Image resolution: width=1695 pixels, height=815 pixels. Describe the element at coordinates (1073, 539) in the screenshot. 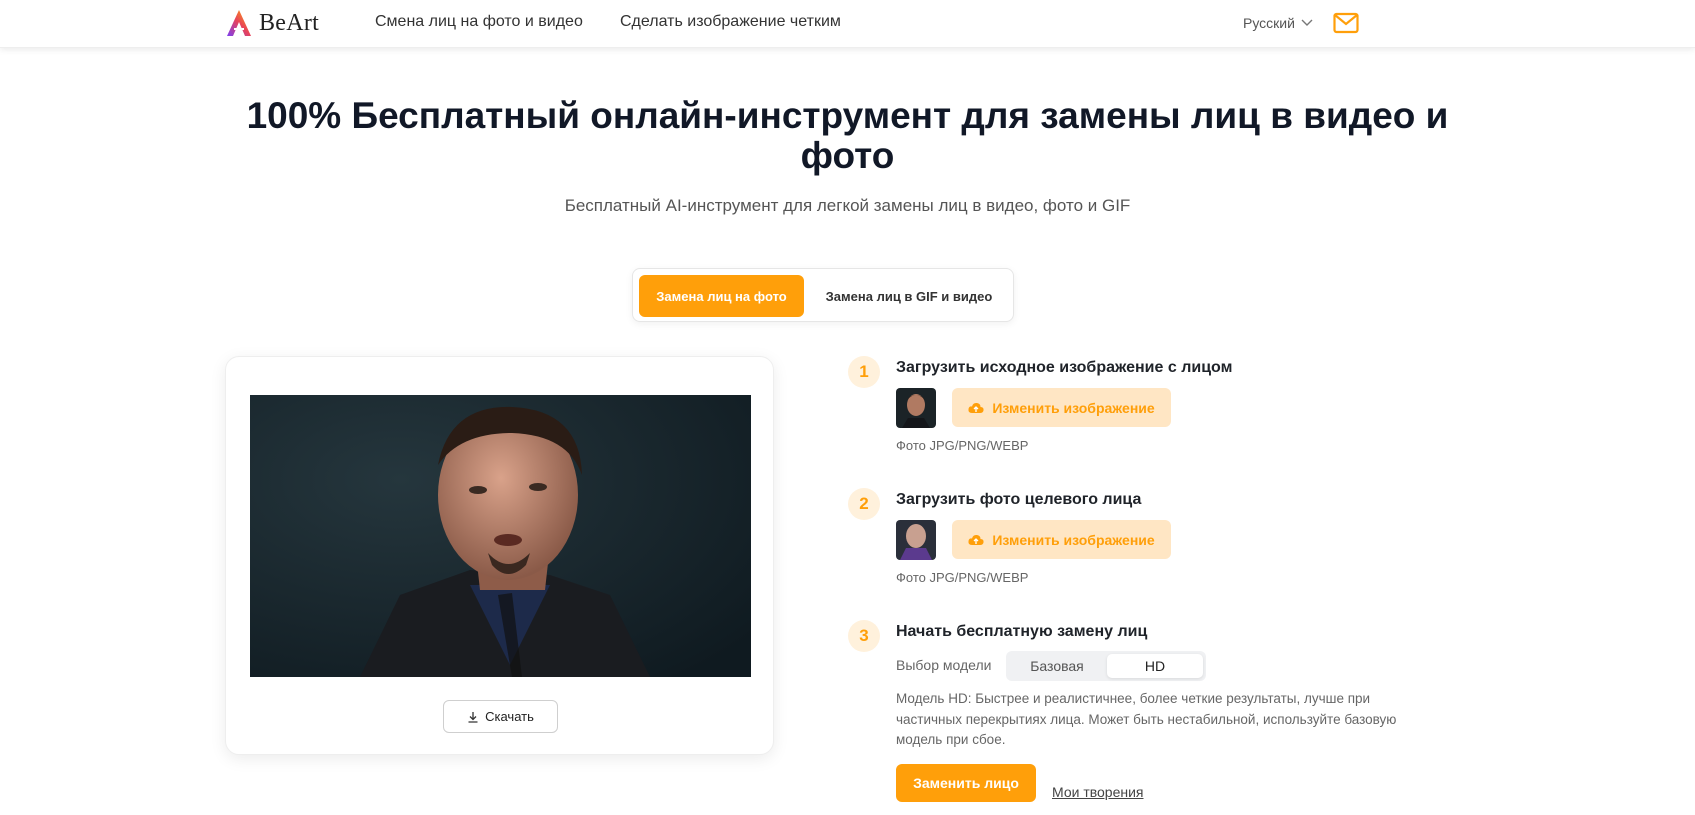

I see `change-target-image-label: Изменить изображение` at that location.